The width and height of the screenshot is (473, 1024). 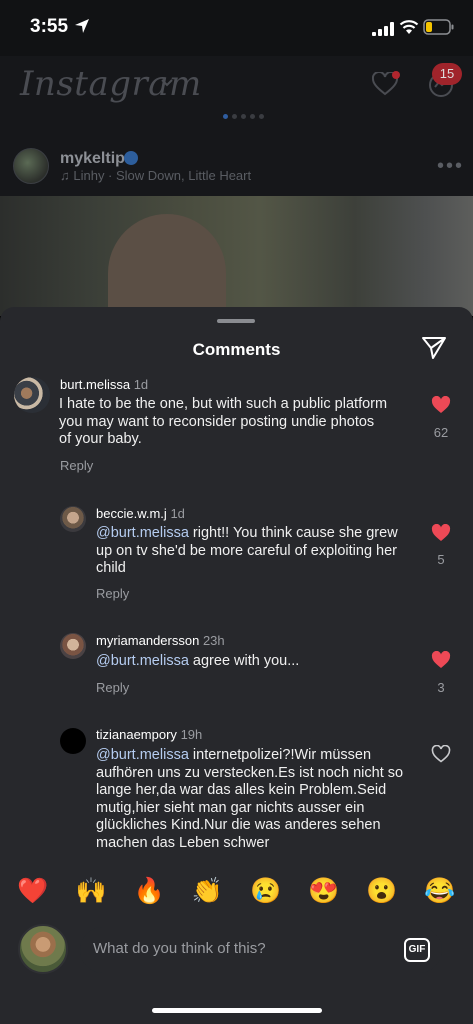 What do you see at coordinates (92, 159) in the screenshot?
I see `post-username: mykeltip` at bounding box center [92, 159].